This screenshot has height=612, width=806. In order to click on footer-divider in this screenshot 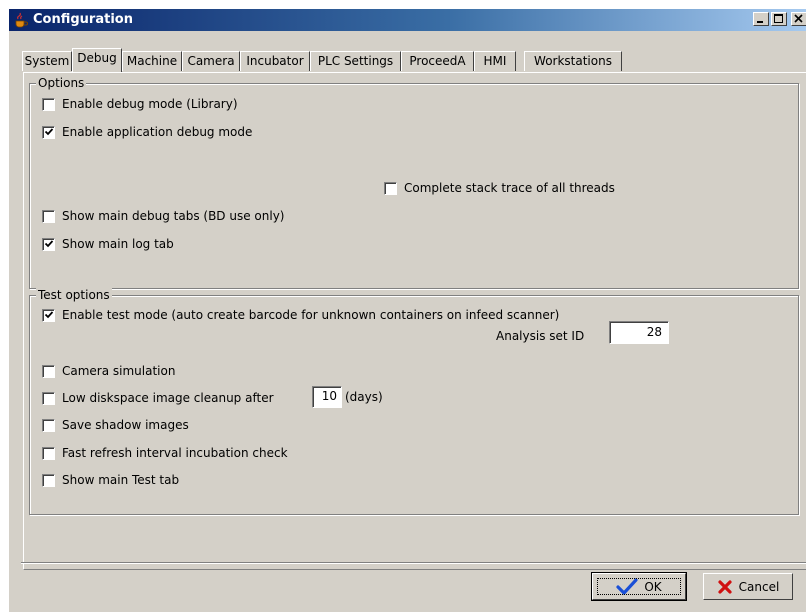, I will do `click(413, 563)`.